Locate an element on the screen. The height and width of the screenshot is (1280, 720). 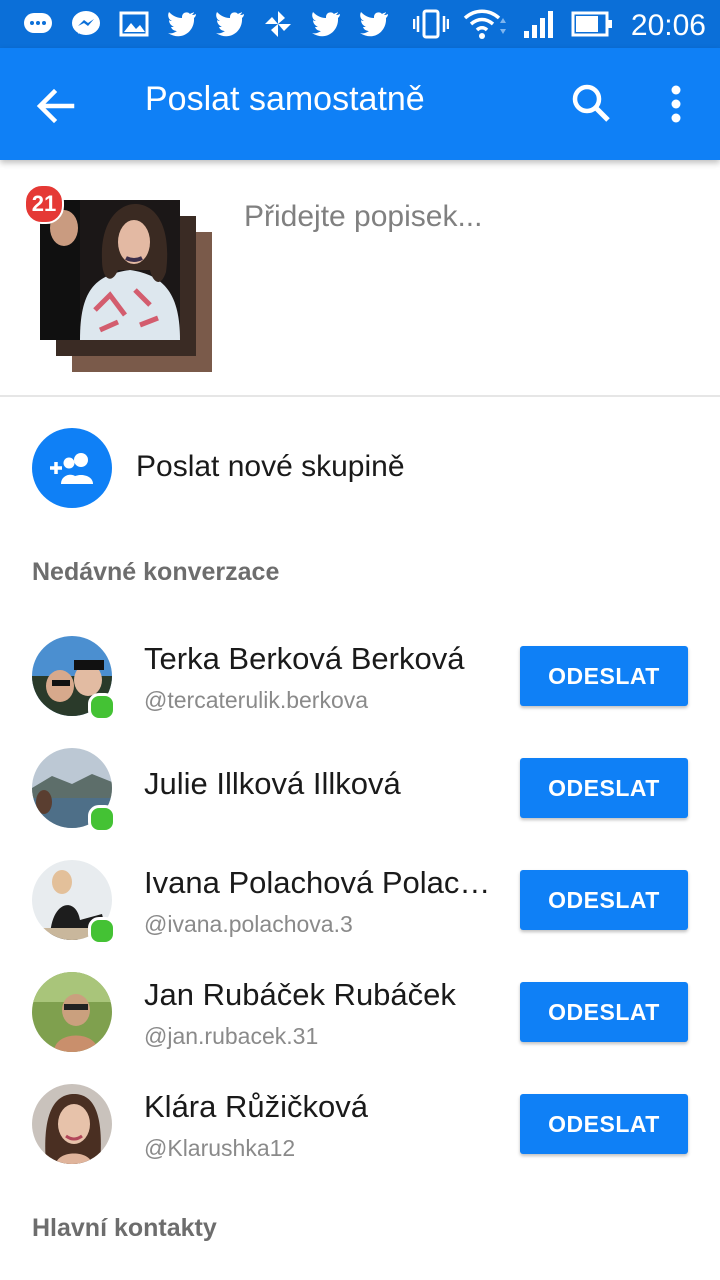
conversation-row: Julie Illková Illková ODESLAT is located at coordinates (360, 804).